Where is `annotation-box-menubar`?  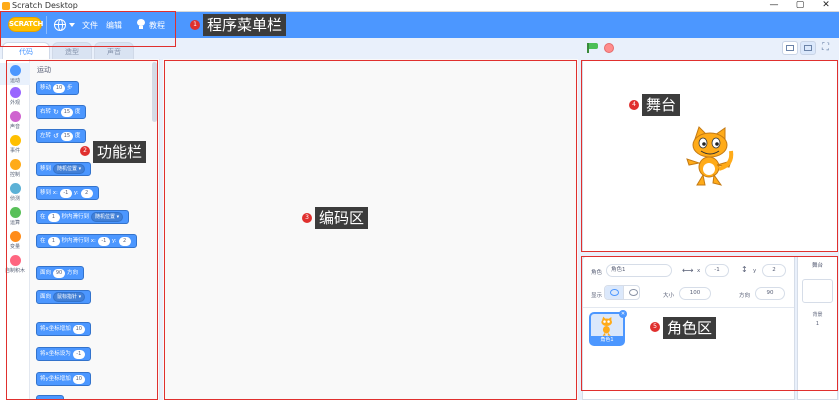 annotation-box-menubar is located at coordinates (88, 29).